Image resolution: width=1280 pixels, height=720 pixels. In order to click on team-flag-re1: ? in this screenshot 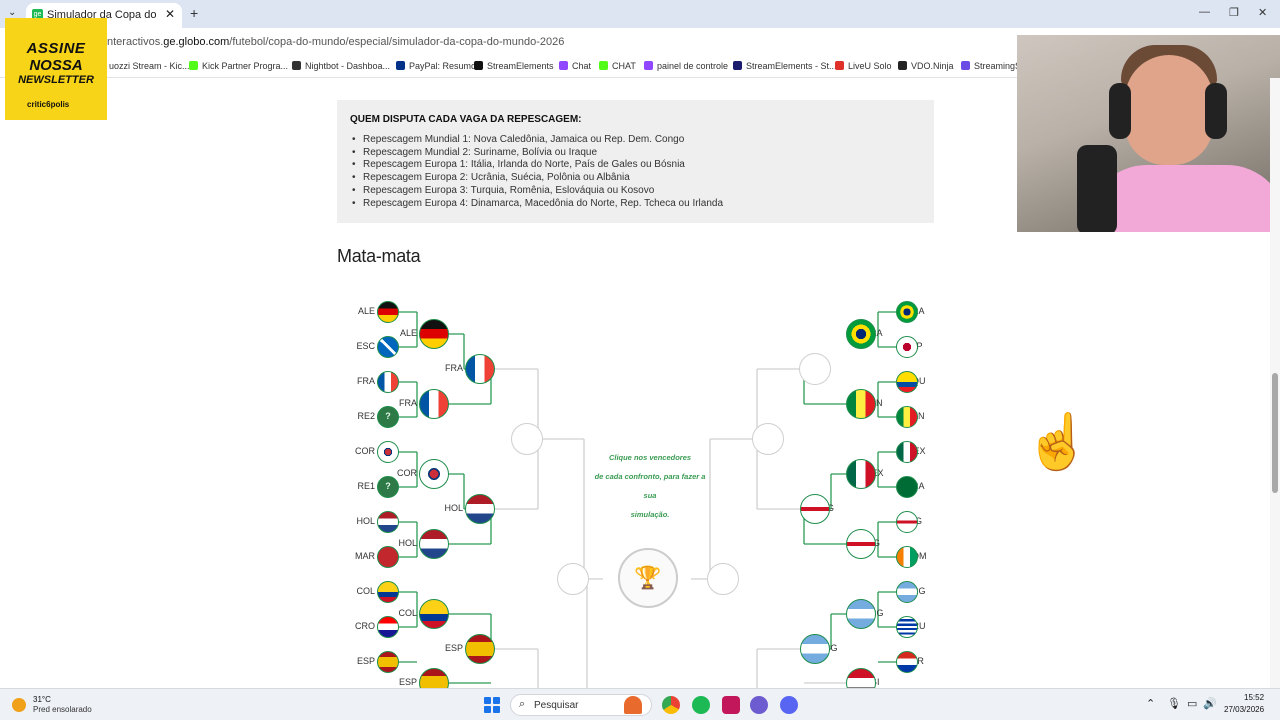, I will do `click(388, 487)`.